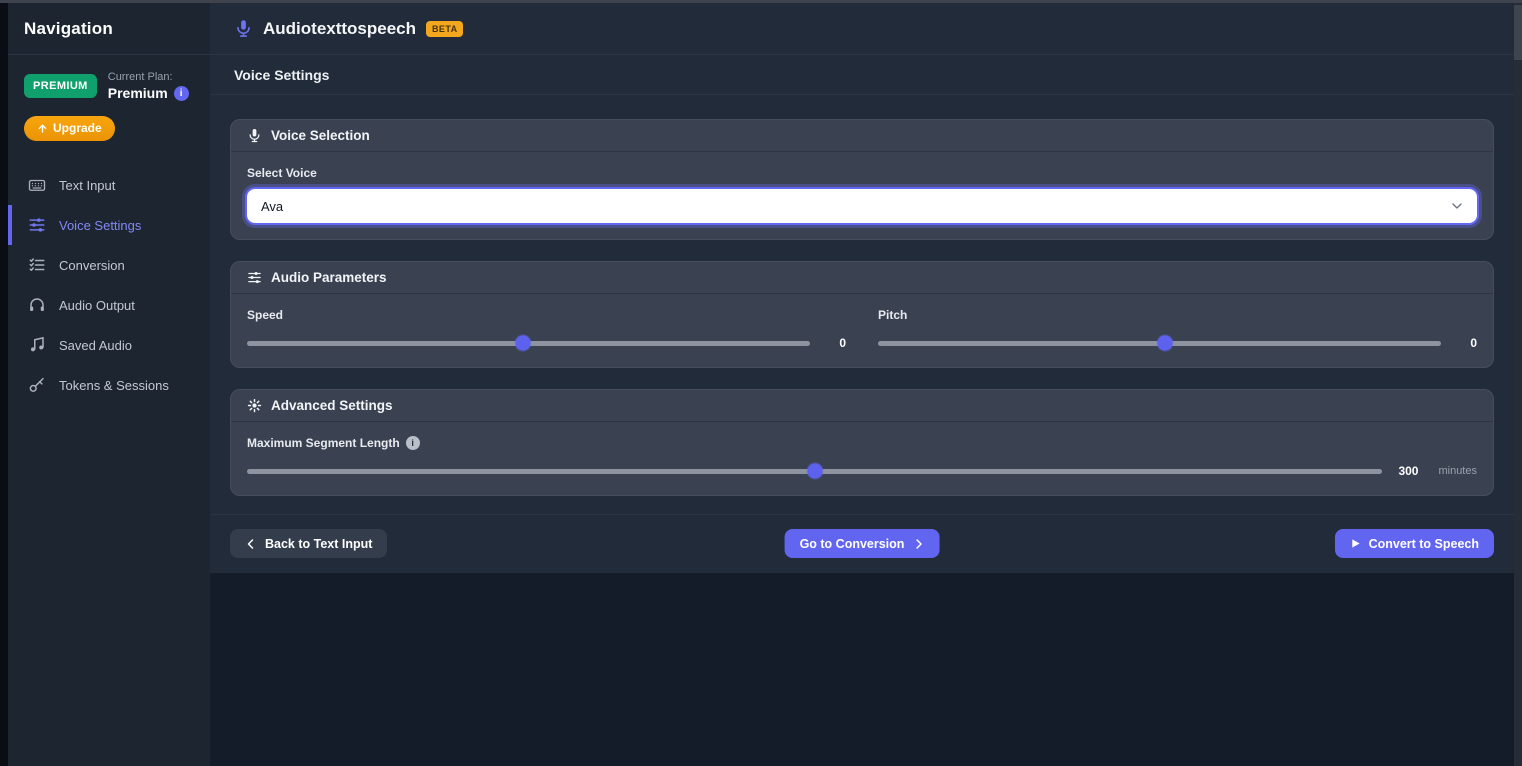 The height and width of the screenshot is (766, 1522). What do you see at coordinates (96, 345) in the screenshot?
I see `sidebar-item-label: Saved Audio` at bounding box center [96, 345].